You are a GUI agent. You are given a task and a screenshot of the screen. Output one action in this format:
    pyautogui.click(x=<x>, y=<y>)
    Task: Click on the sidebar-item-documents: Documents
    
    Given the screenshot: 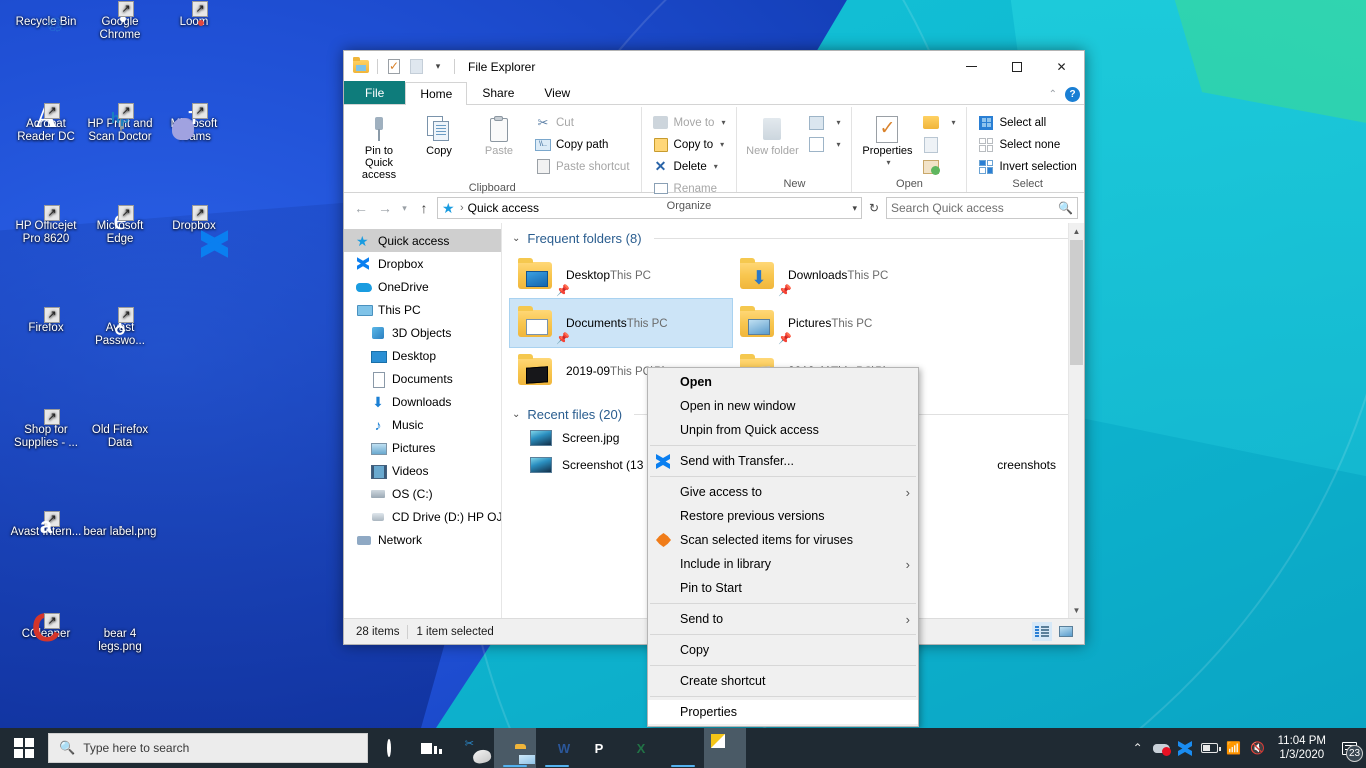 What is the action you would take?
    pyautogui.click(x=422, y=378)
    